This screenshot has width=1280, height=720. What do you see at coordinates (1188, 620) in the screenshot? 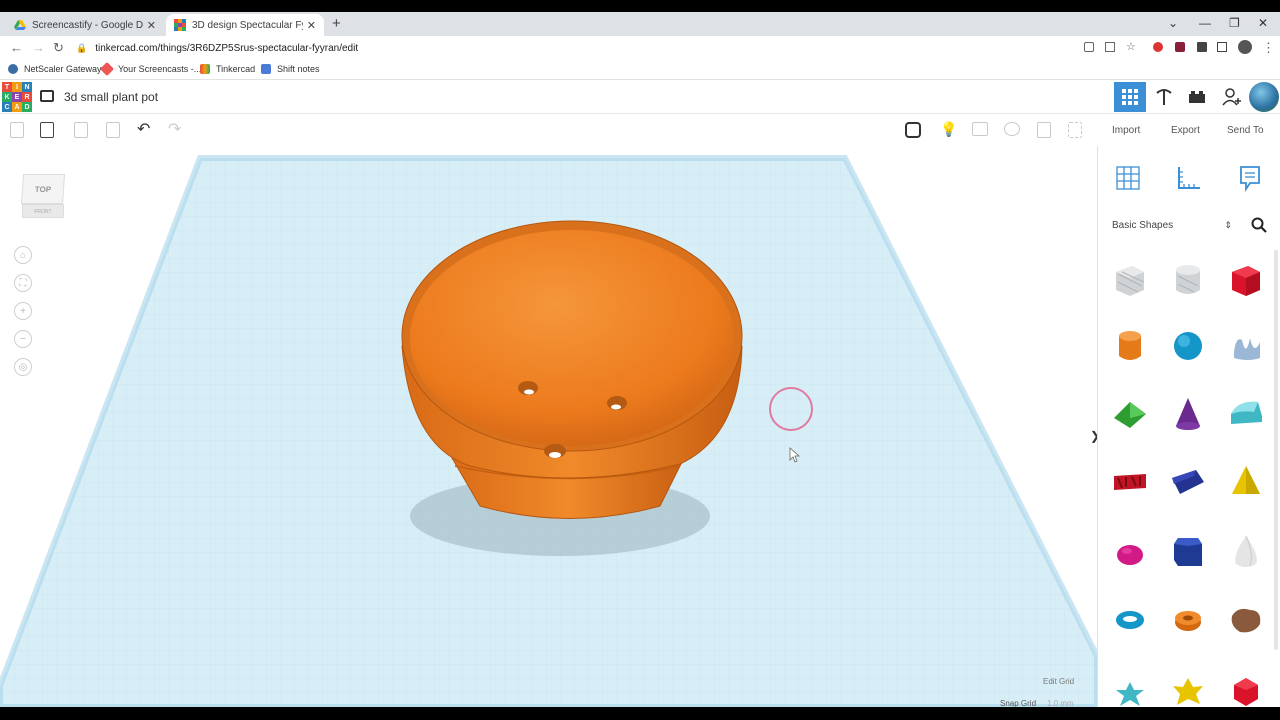
I see `tube-shape` at bounding box center [1188, 620].